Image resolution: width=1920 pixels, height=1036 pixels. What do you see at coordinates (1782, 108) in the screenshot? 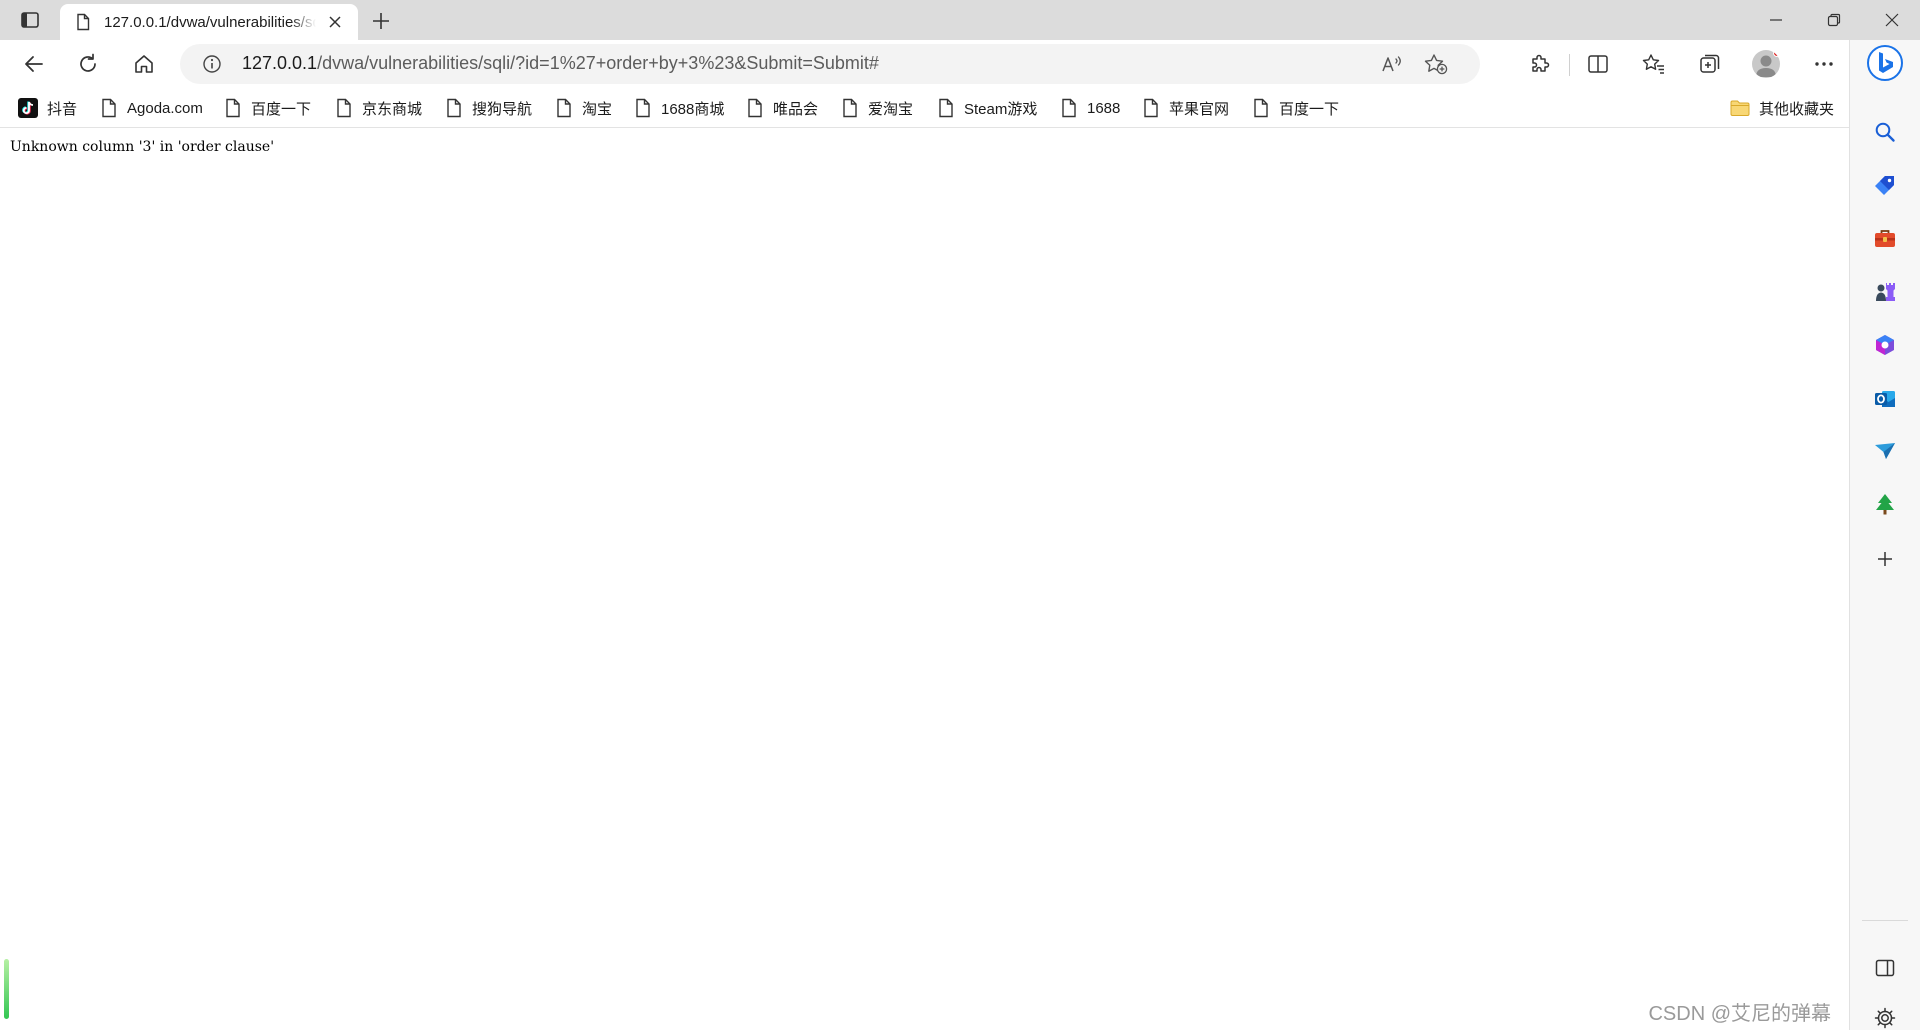
I see `other-favorites-folder: 其他收藏夹` at bounding box center [1782, 108].